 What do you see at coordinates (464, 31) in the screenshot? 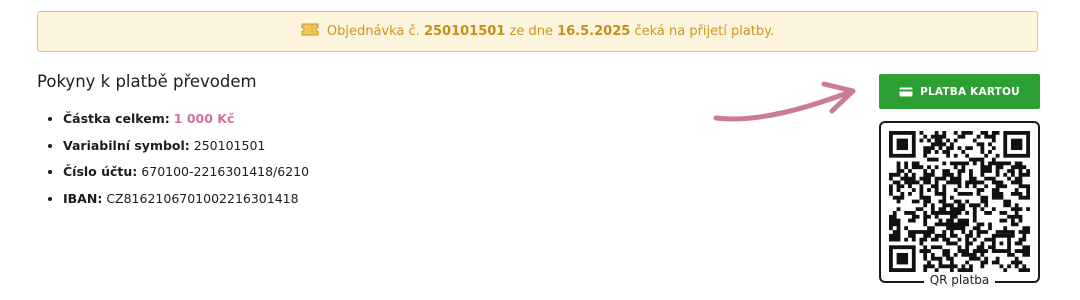
I see `order-number: 250101501` at bounding box center [464, 31].